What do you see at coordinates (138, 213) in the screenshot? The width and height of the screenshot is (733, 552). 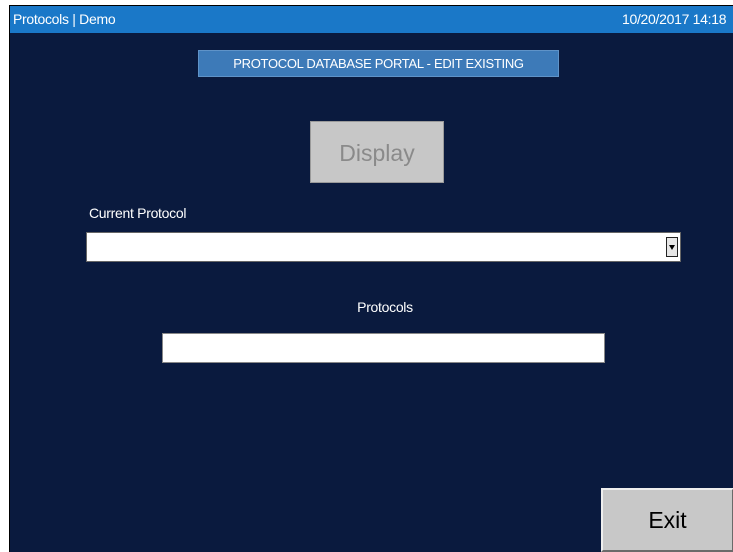 I see `current-protocol-label: Current Protocol` at bounding box center [138, 213].